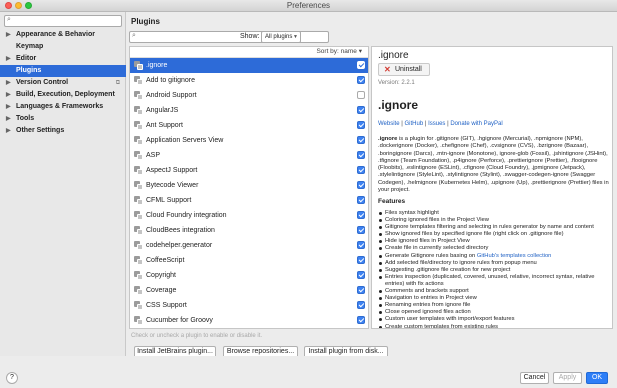 Image resolution: width=617 pixels, height=388 pixels. What do you see at coordinates (249, 95) in the screenshot?
I see `plugin-row: Android Support` at bounding box center [249, 95].